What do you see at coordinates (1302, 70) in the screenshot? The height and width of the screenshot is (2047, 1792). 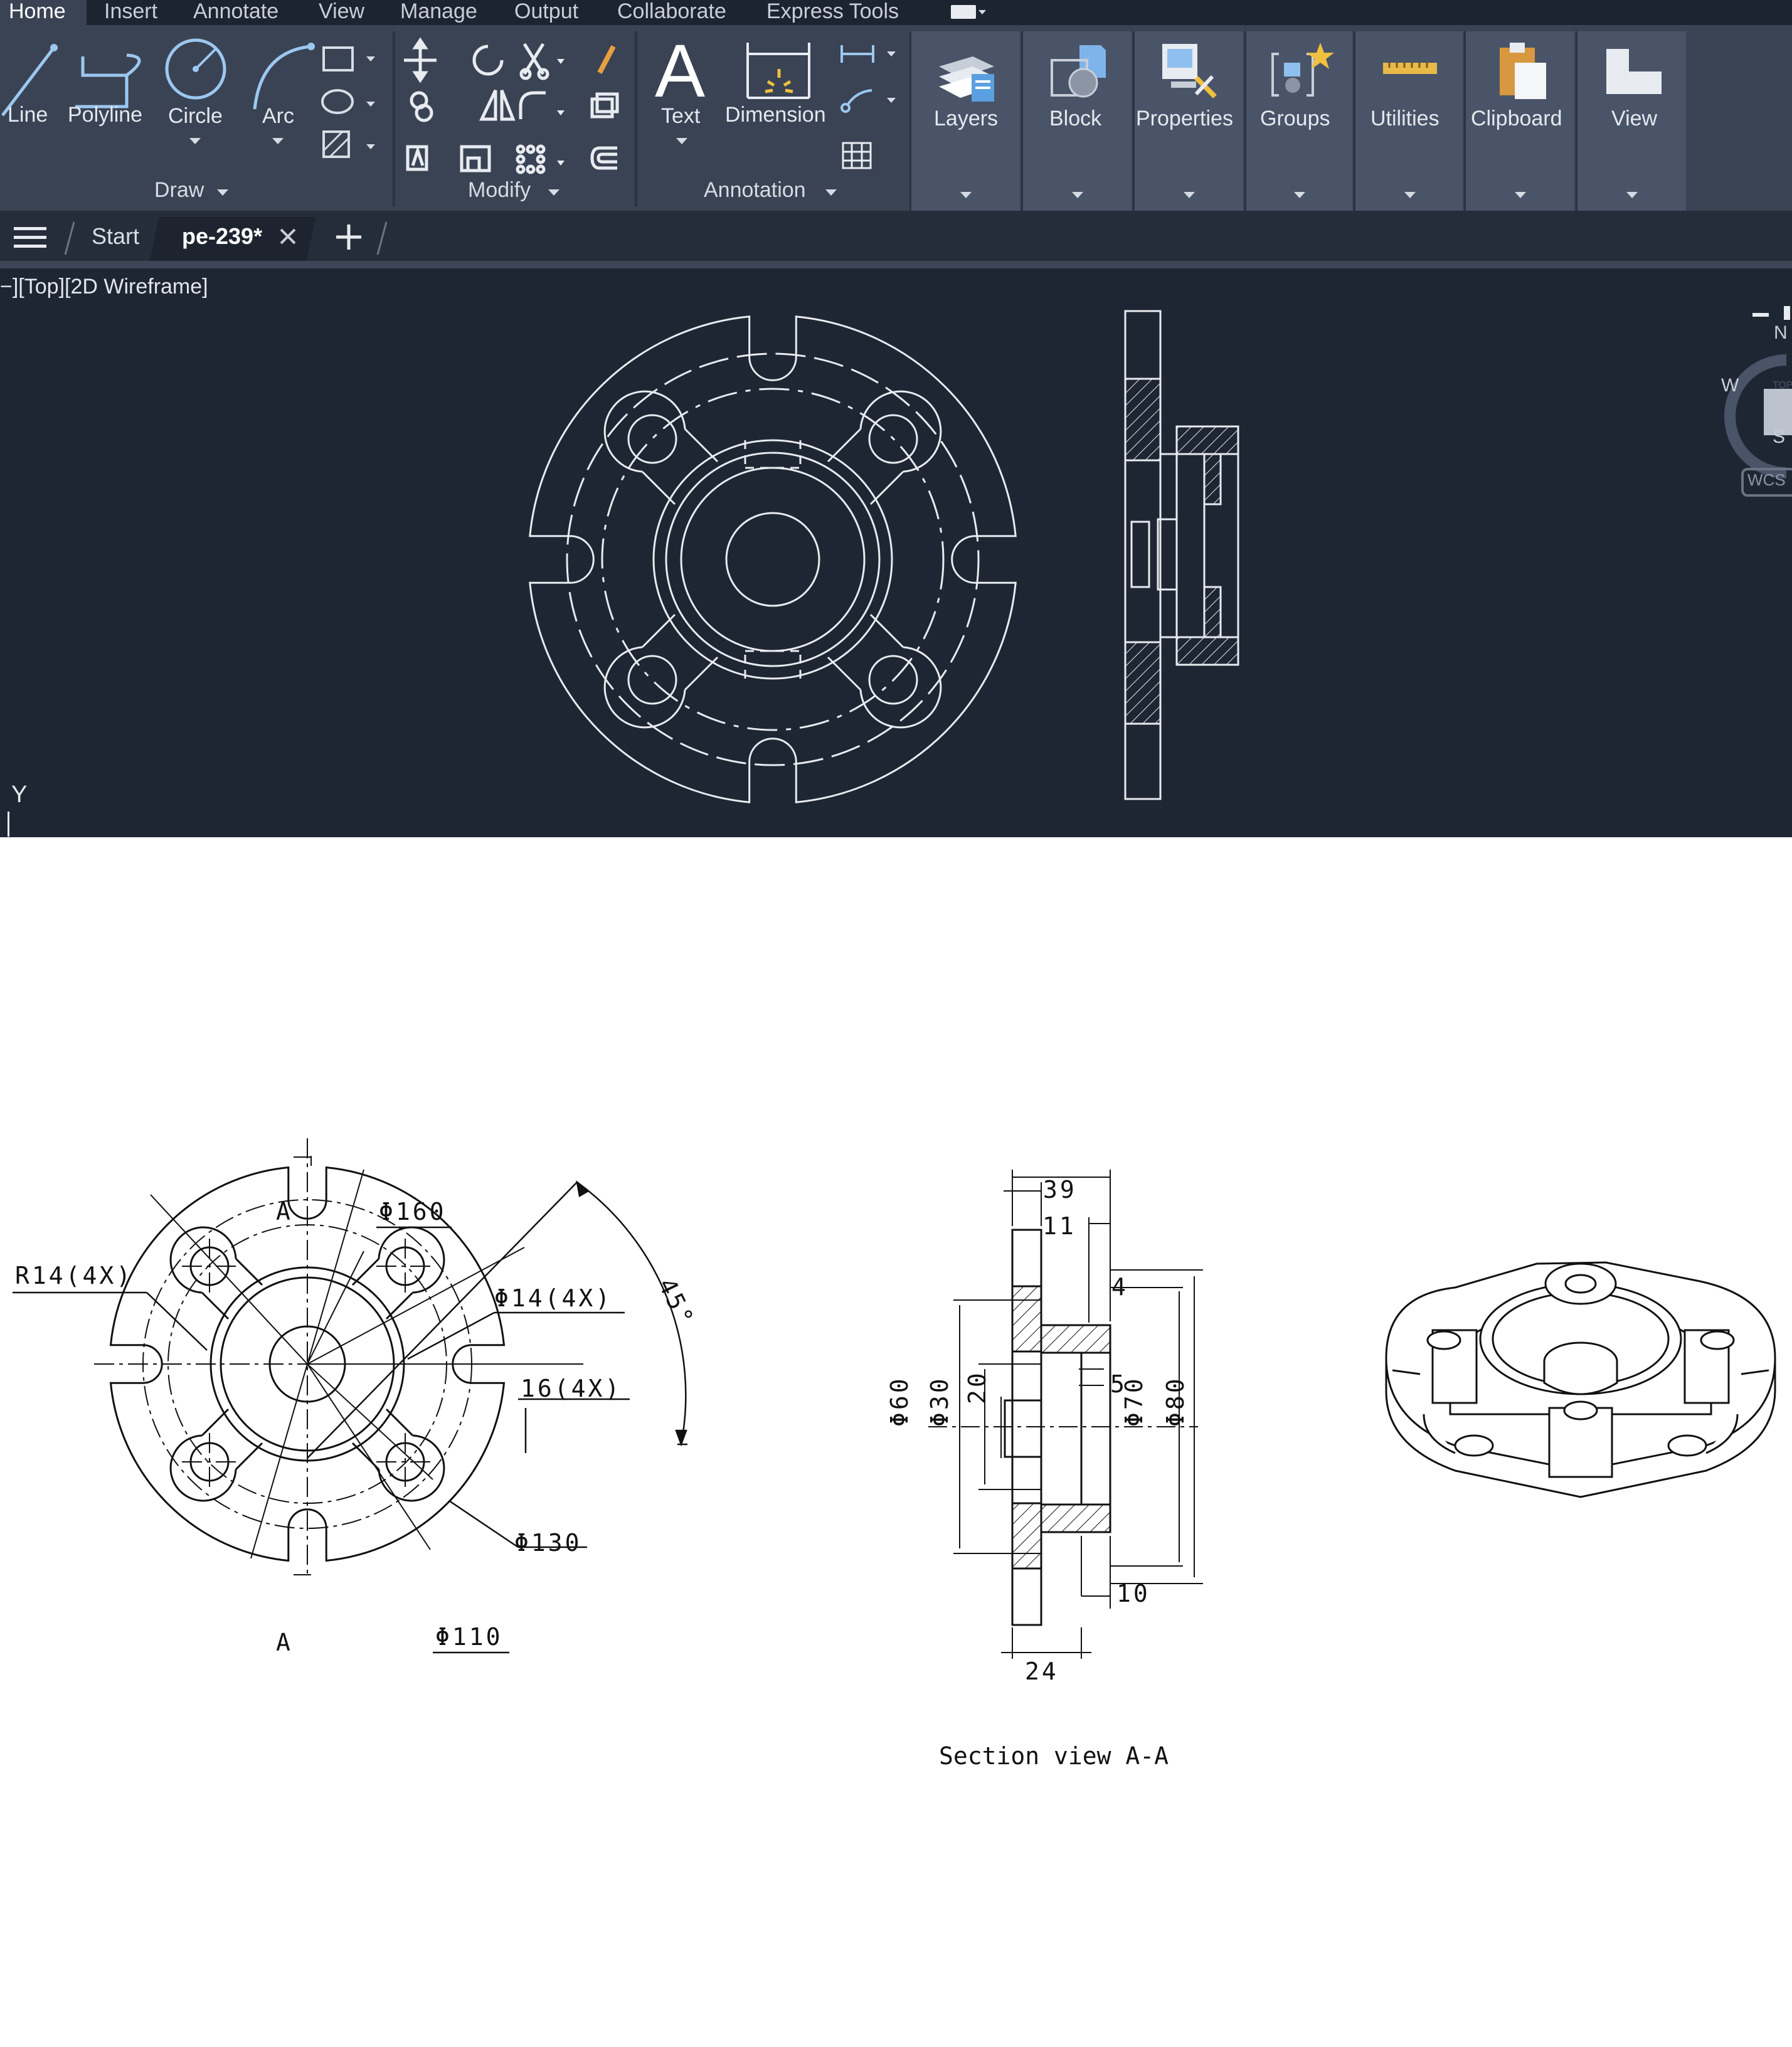 I see `groups-icon` at bounding box center [1302, 70].